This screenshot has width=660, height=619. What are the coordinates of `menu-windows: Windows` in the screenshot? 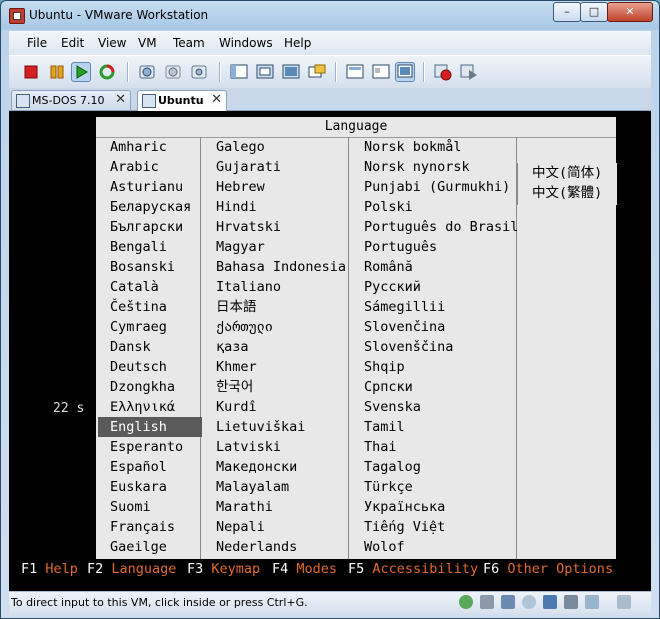 It's located at (246, 43).